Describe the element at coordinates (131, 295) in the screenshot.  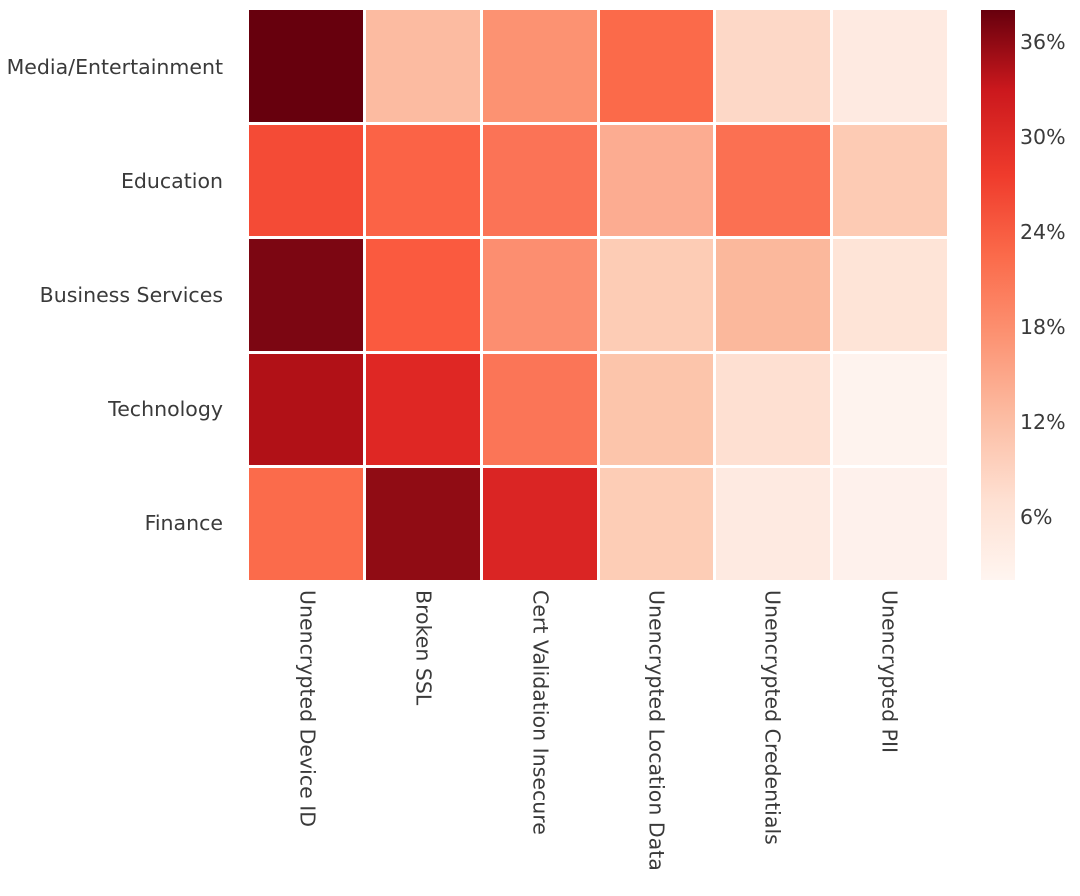
I see `y-tick-label: Business Services` at that location.